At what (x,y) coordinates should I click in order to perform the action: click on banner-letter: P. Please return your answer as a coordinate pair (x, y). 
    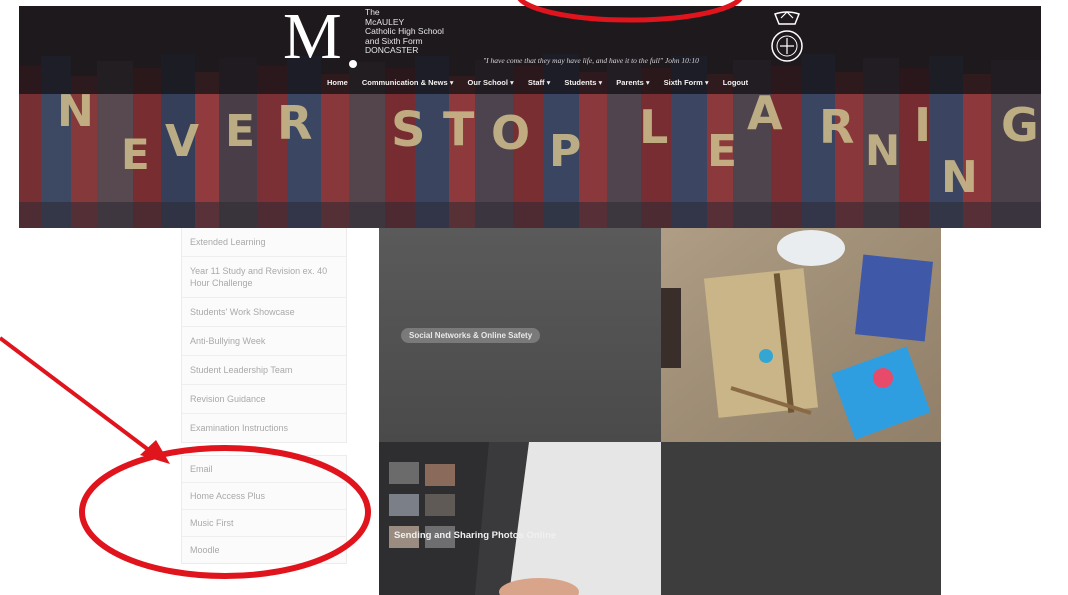
    Looking at the image, I should click on (565, 151).